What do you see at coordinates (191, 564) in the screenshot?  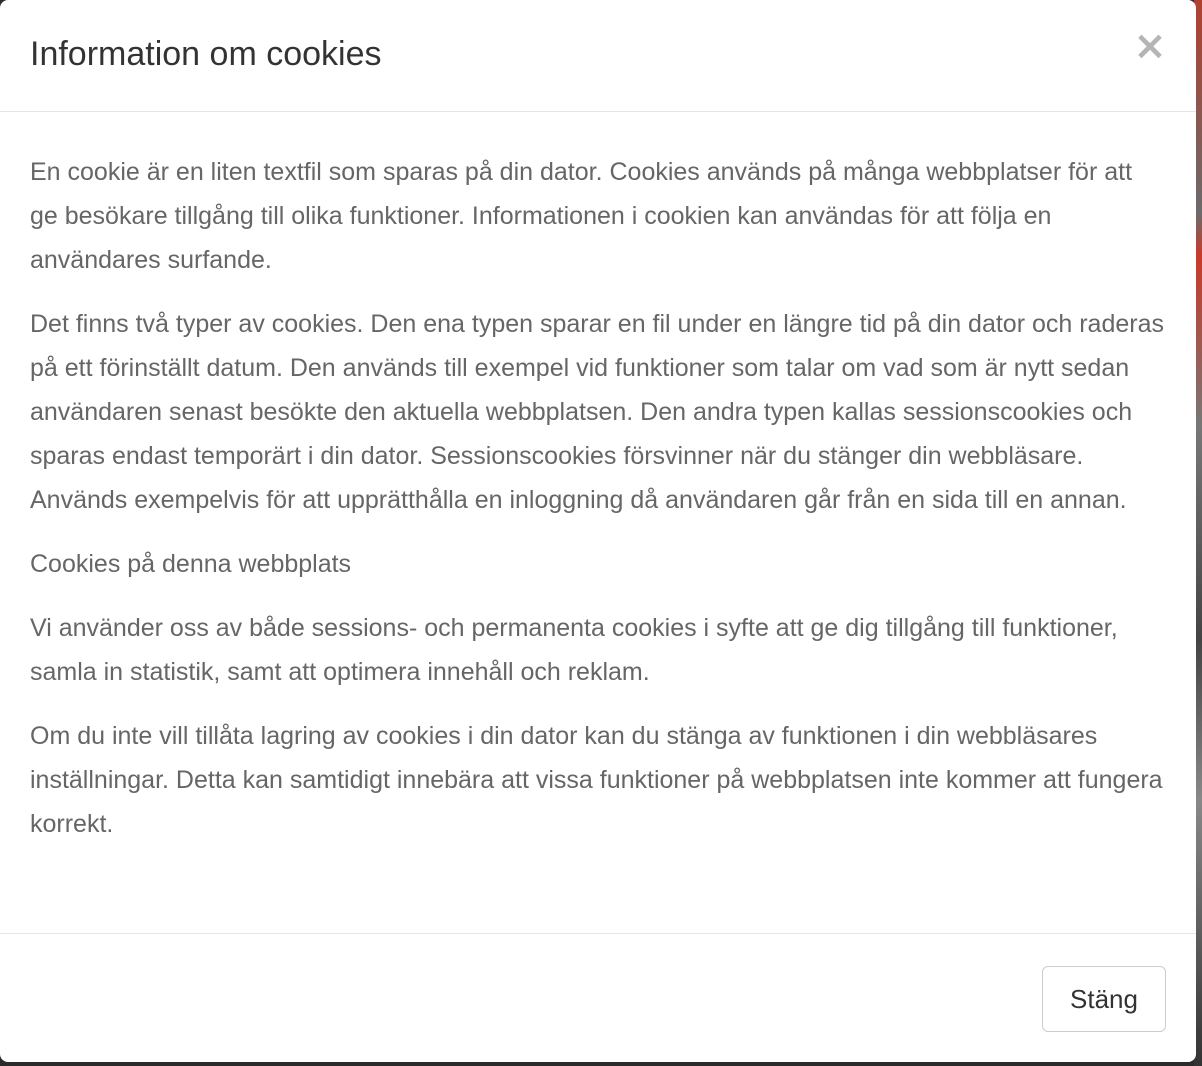 I see `paragraph-subheading: Cookies på denna webbplats` at bounding box center [191, 564].